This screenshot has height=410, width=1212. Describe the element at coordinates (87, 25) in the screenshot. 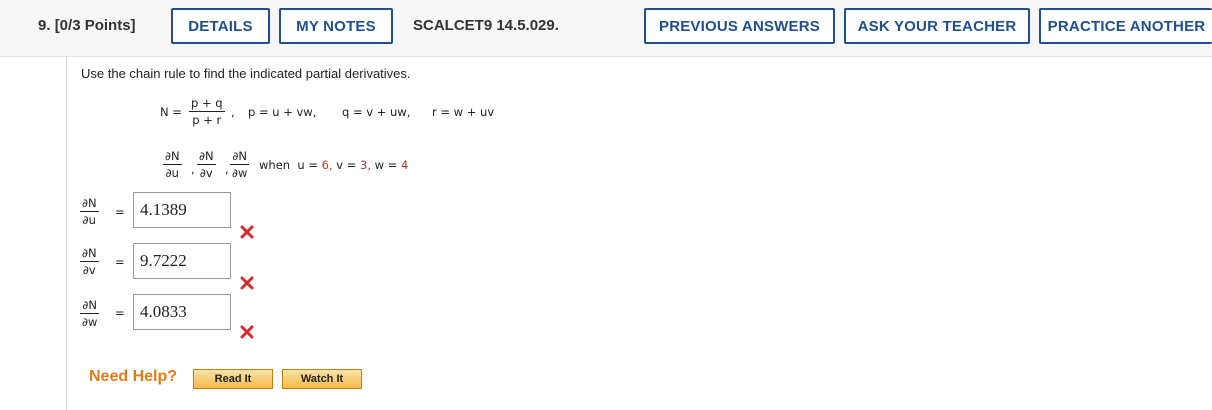

I see `question-number: 9. [0/3 Points]` at that location.